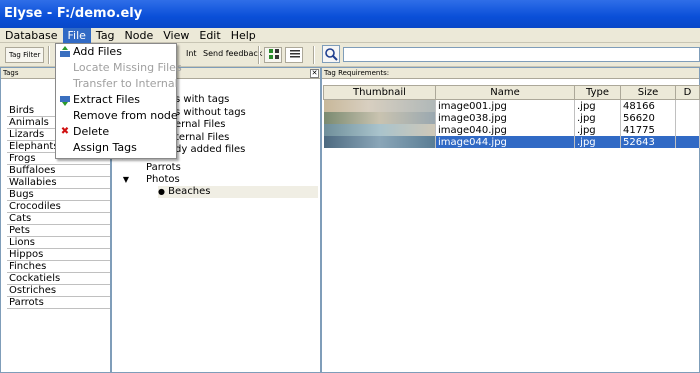 This screenshot has height=373, width=700. What do you see at coordinates (243, 35) in the screenshot?
I see `menu-help: Help` at bounding box center [243, 35].